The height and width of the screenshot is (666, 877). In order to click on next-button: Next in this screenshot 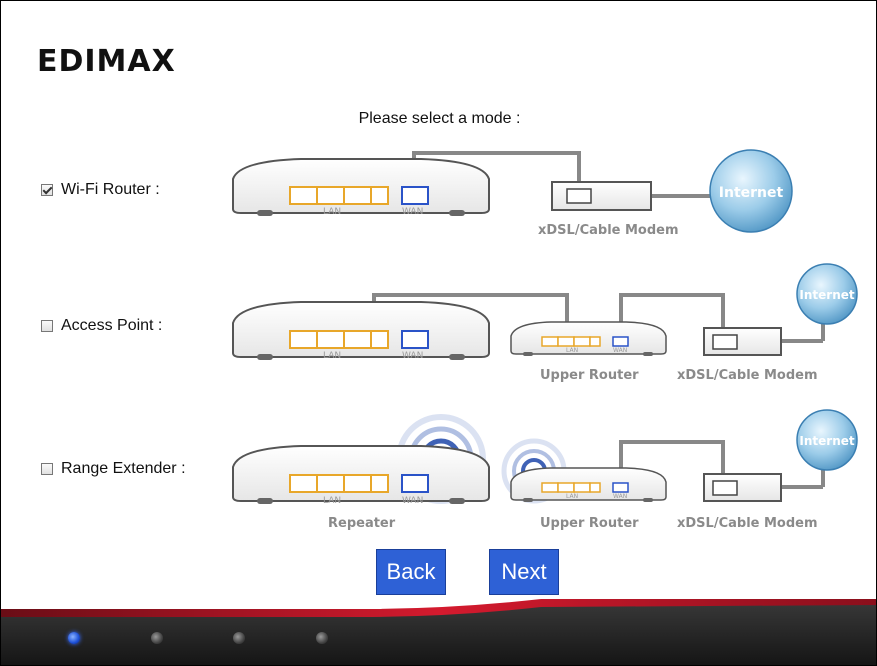, I will do `click(524, 572)`.